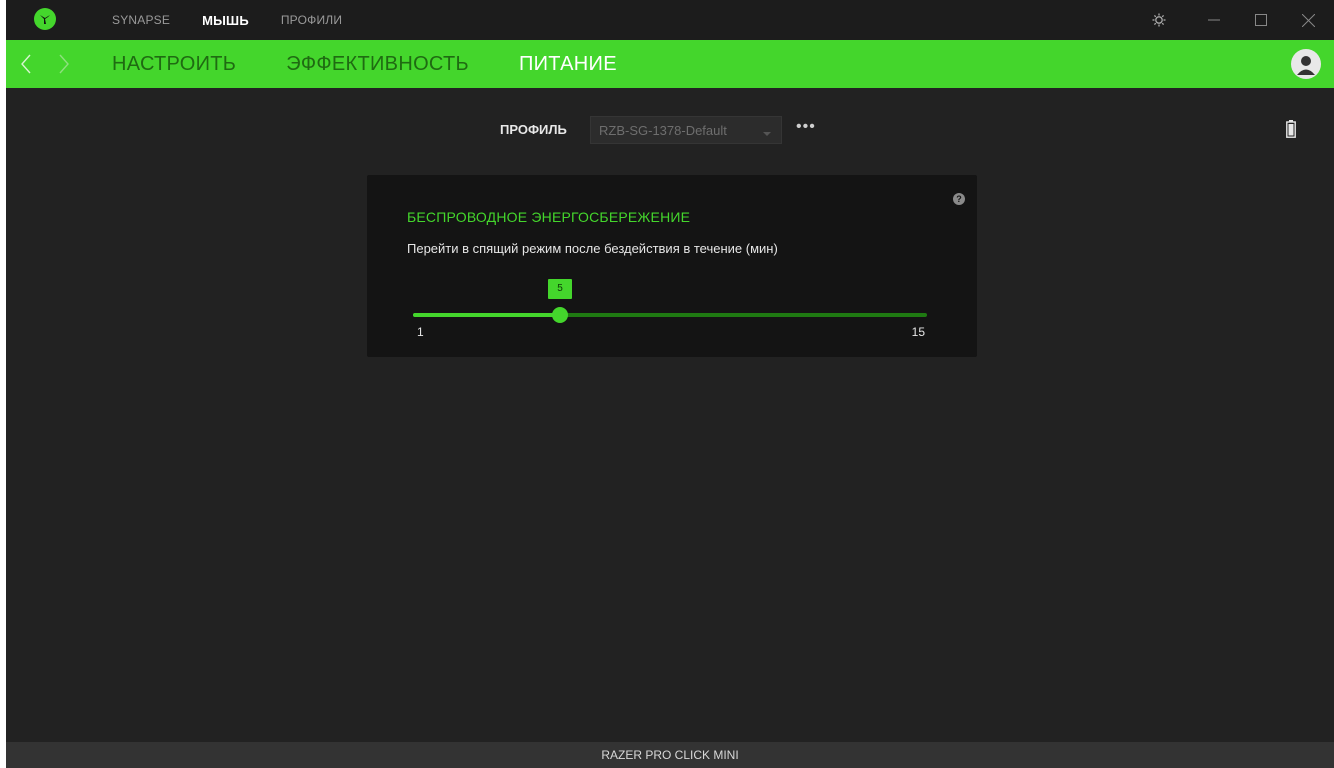 Image resolution: width=1334 pixels, height=768 pixels. What do you see at coordinates (767, 134) in the screenshot?
I see `chevron-down-icon` at bounding box center [767, 134].